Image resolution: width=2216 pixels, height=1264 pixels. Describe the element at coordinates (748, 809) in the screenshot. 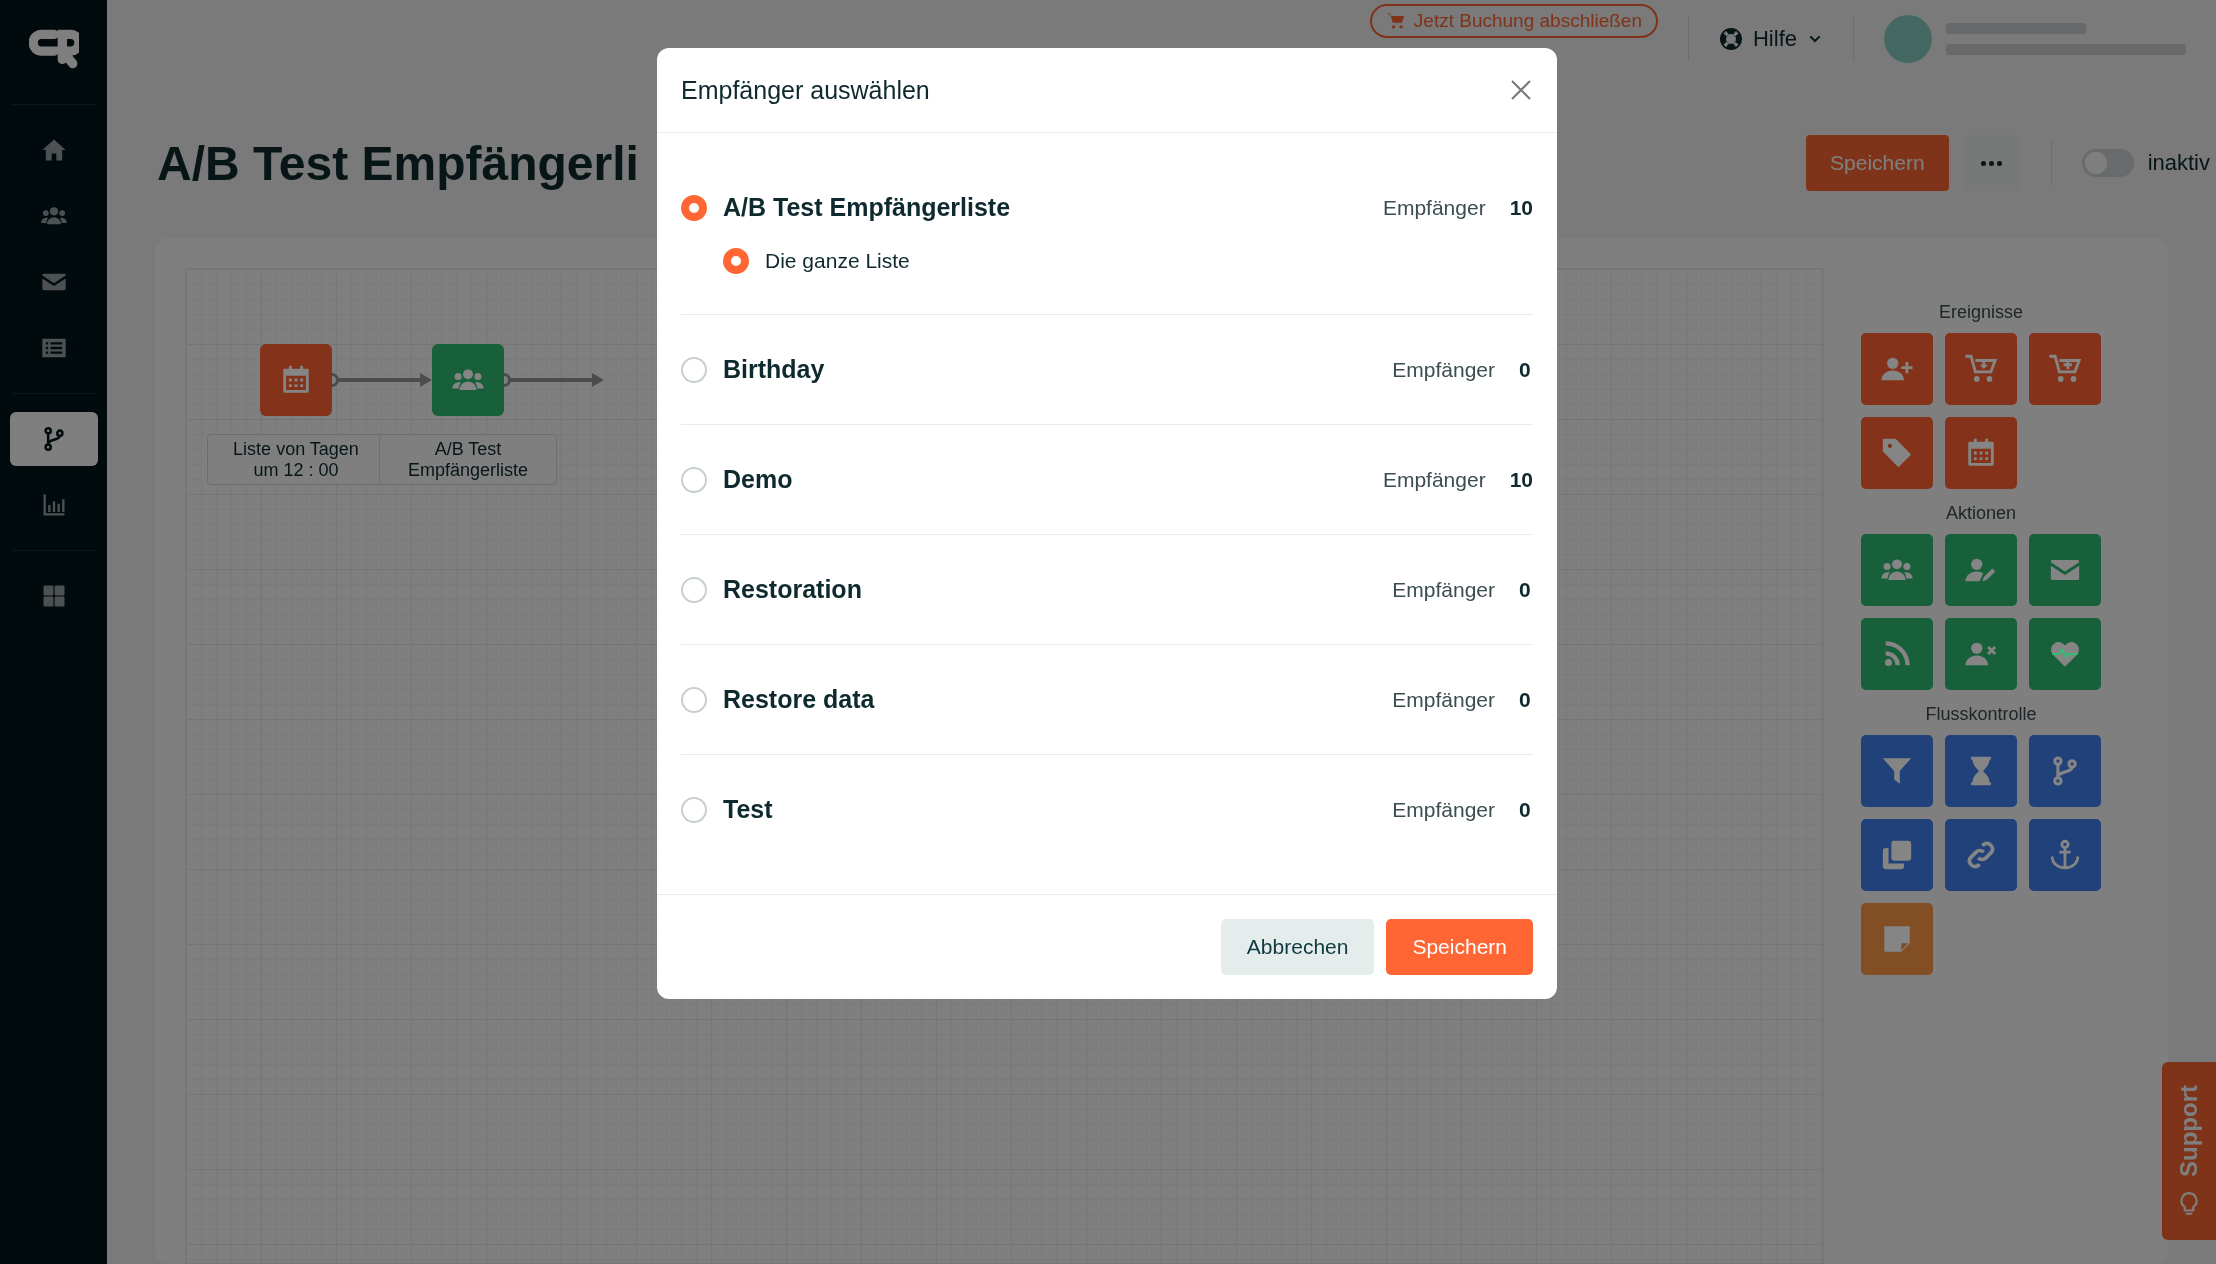

I see `list-name: Test` at that location.